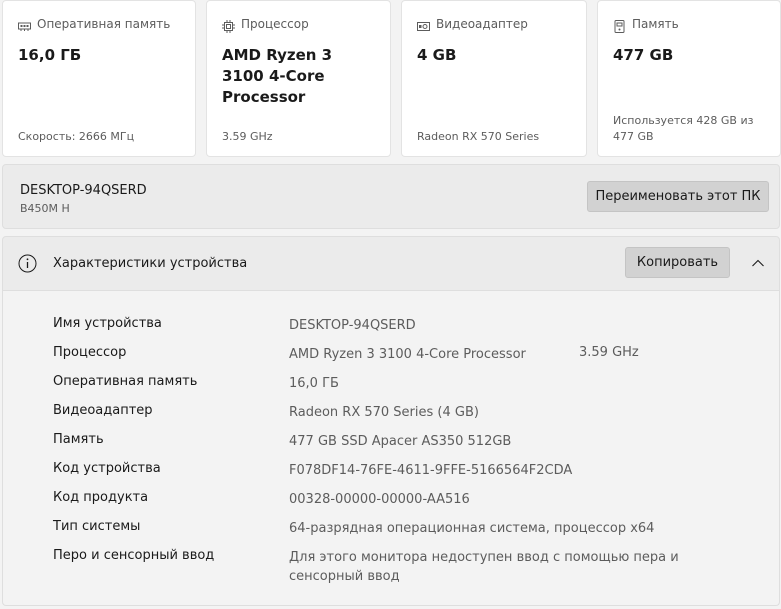 The height and width of the screenshot is (609, 781). What do you see at coordinates (97, 526) in the screenshot?
I see `spec-label: Тип системы` at bounding box center [97, 526].